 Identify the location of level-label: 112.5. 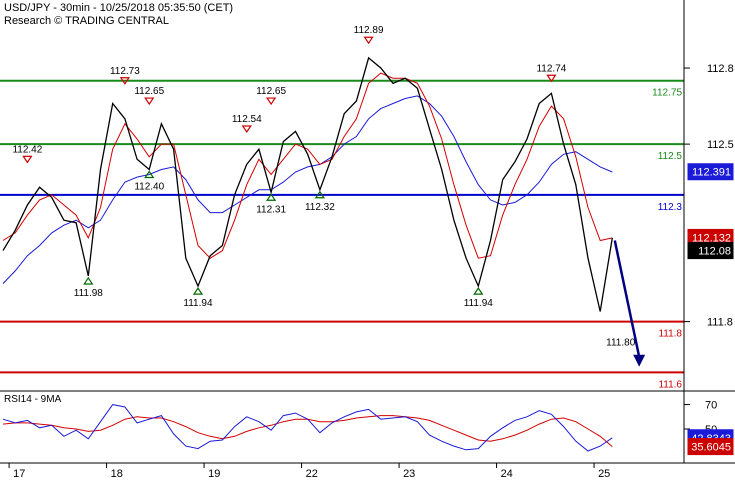
(670, 156).